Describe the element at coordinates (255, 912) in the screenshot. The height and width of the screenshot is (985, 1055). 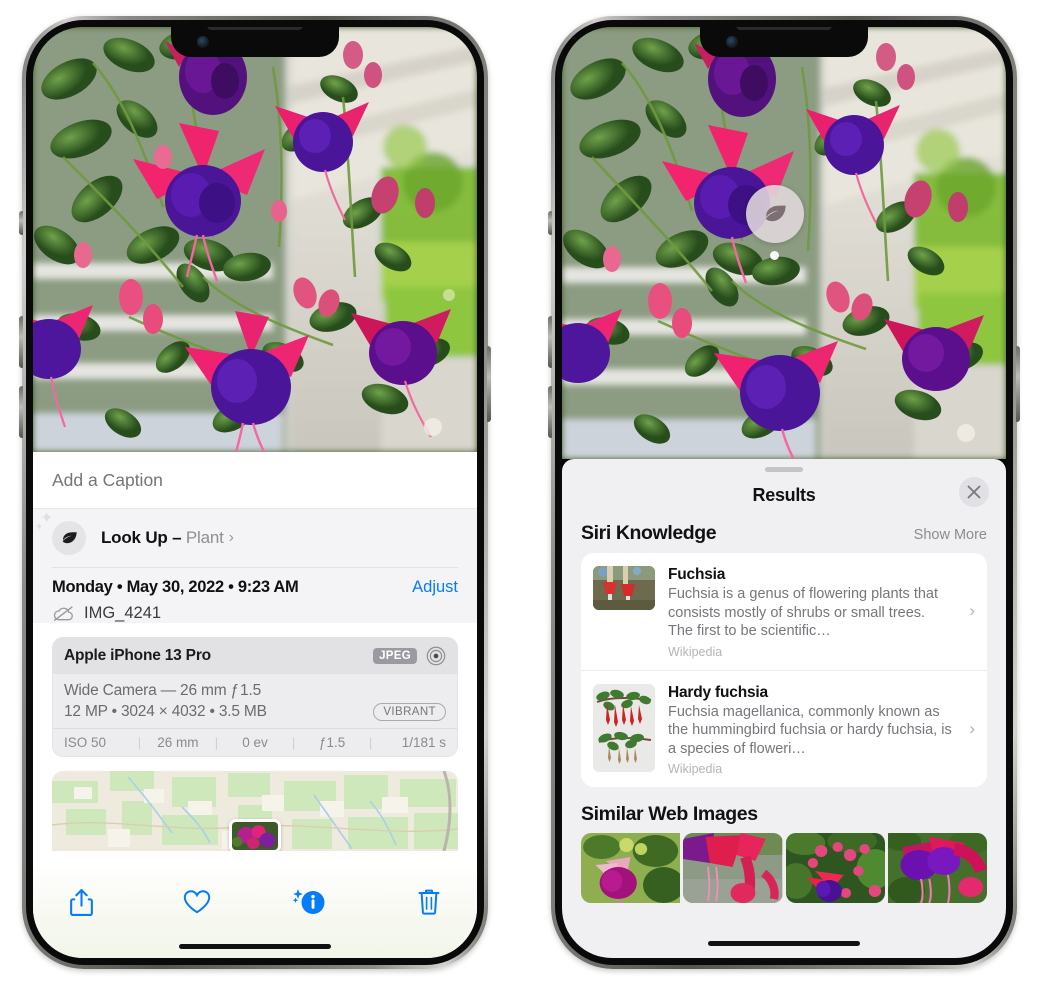
I see `photo-toolbar` at that location.